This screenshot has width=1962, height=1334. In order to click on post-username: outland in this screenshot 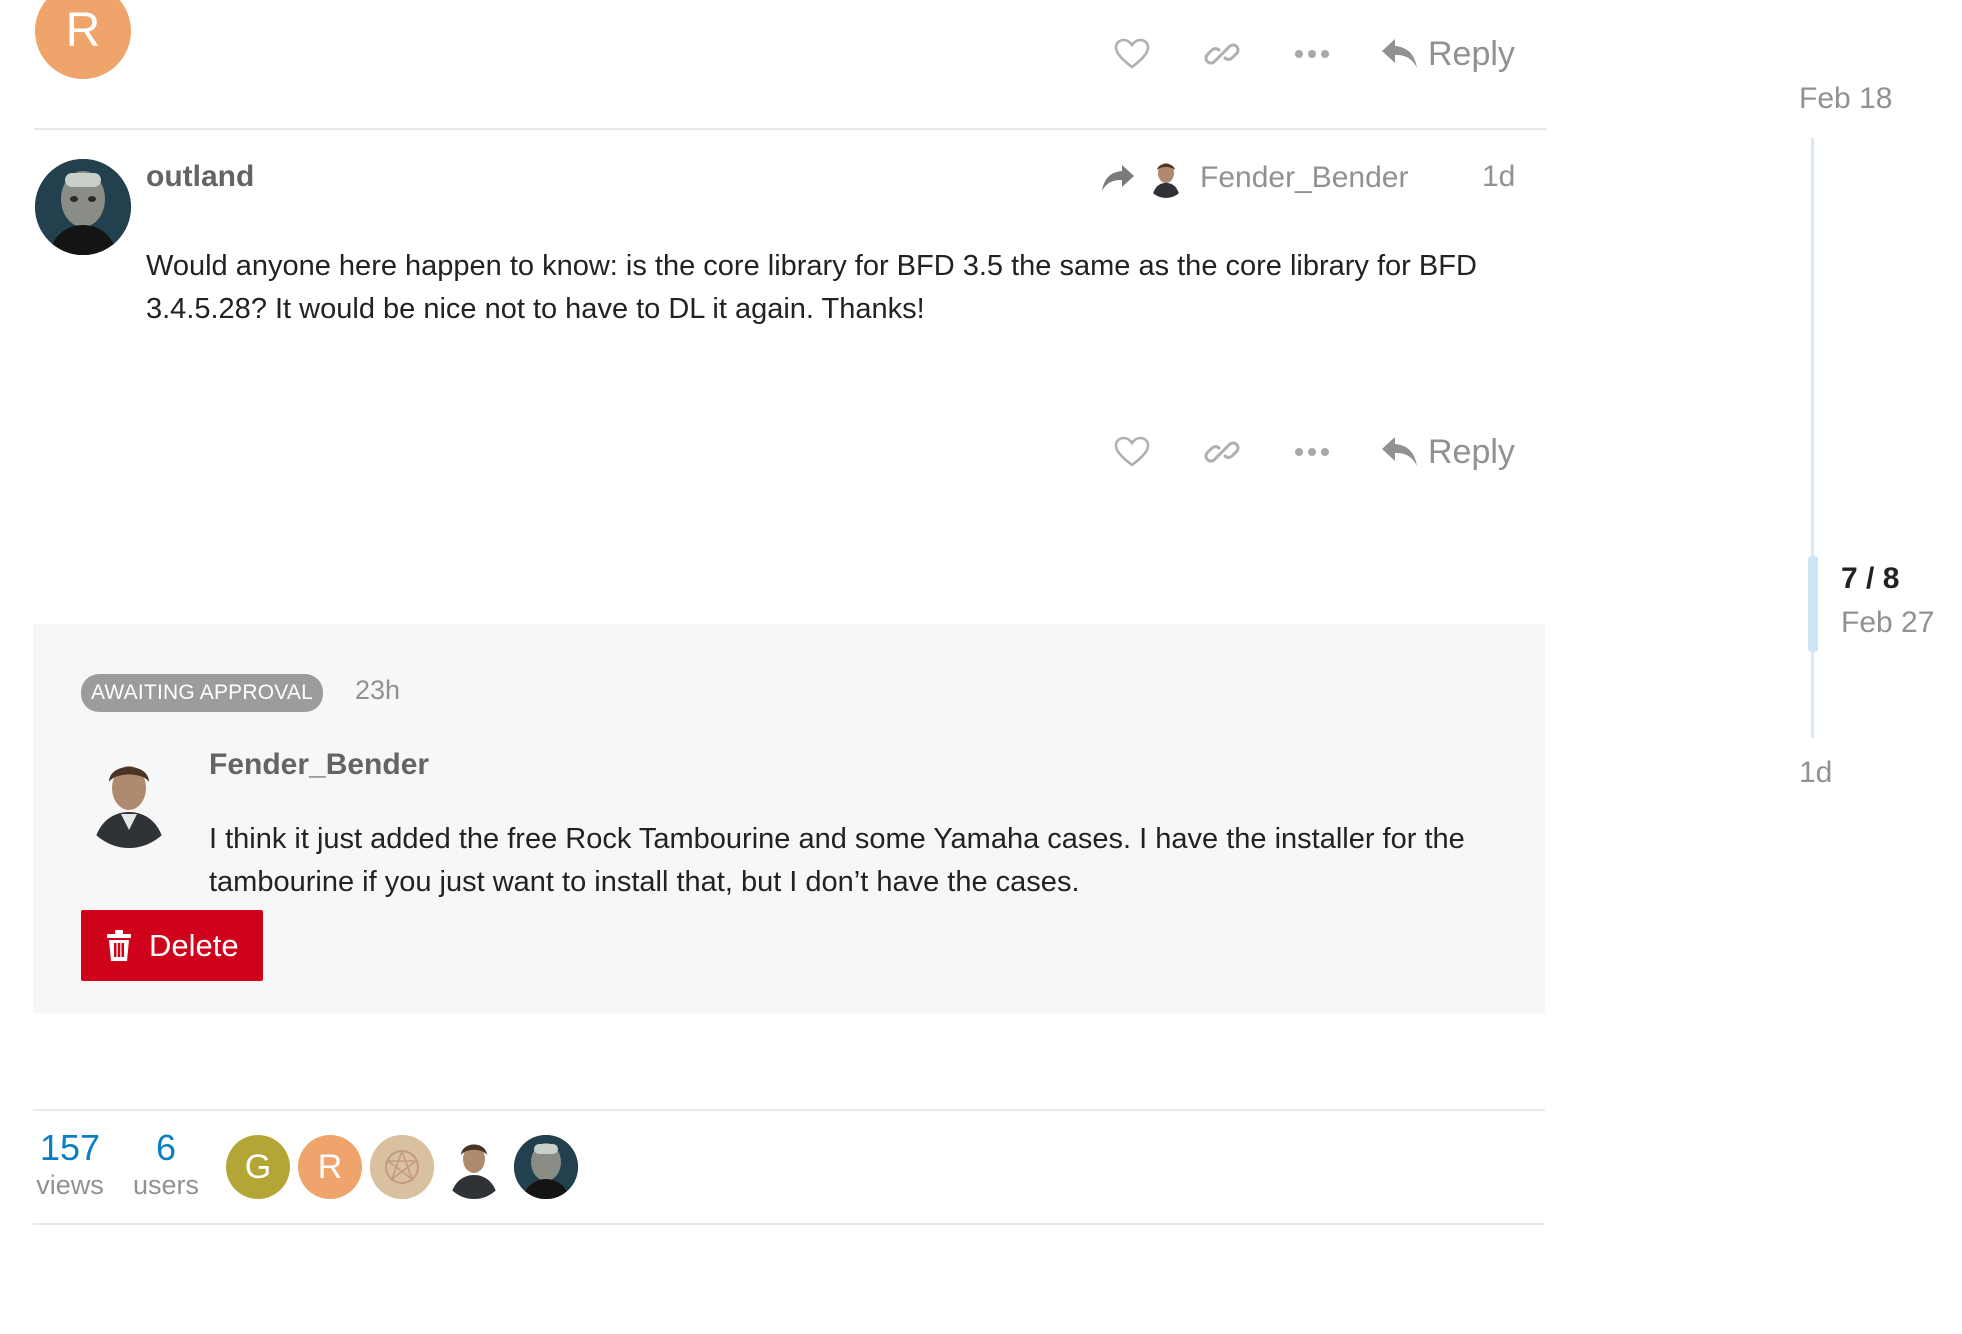, I will do `click(200, 177)`.